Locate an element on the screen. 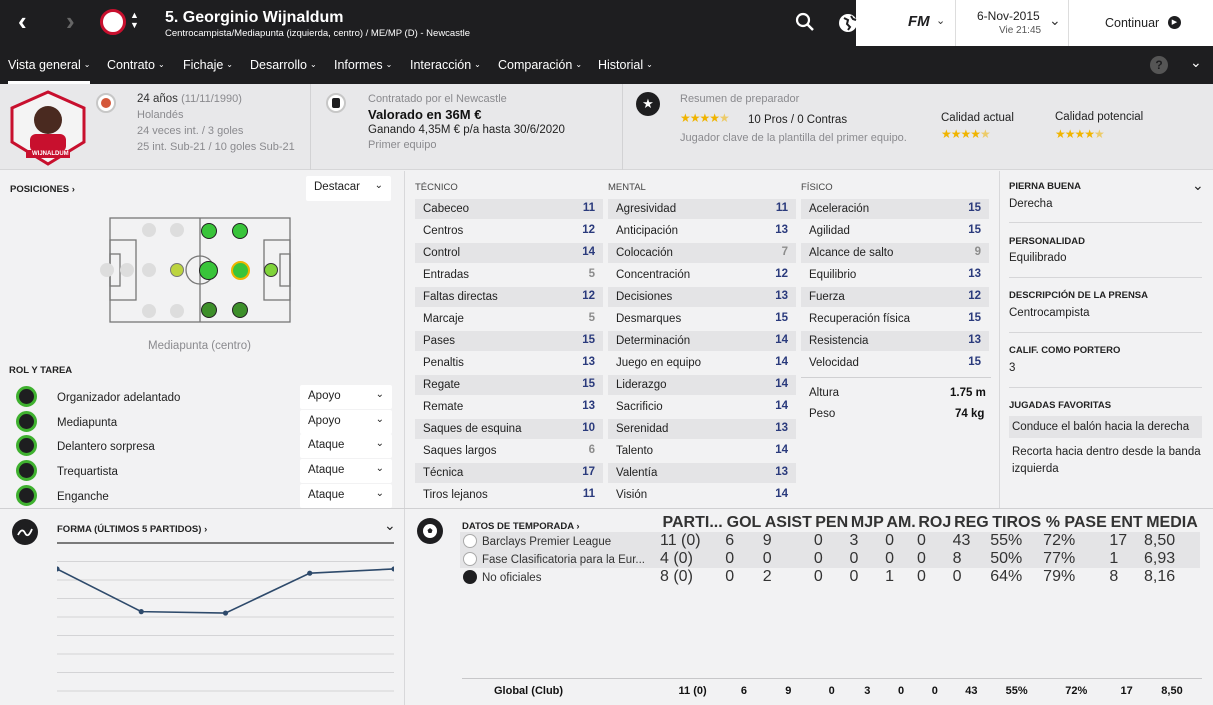 The image size is (1213, 705). attribute-name: Control is located at coordinates (442, 253).